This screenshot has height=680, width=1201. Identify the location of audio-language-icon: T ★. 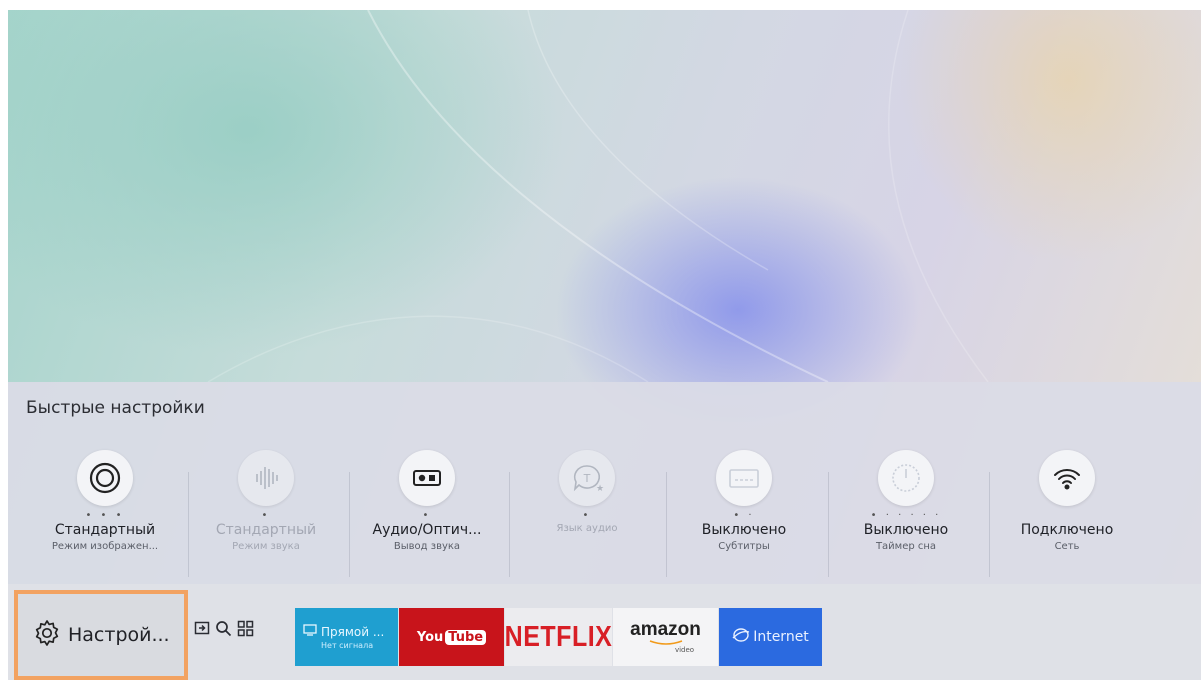
(587, 478).